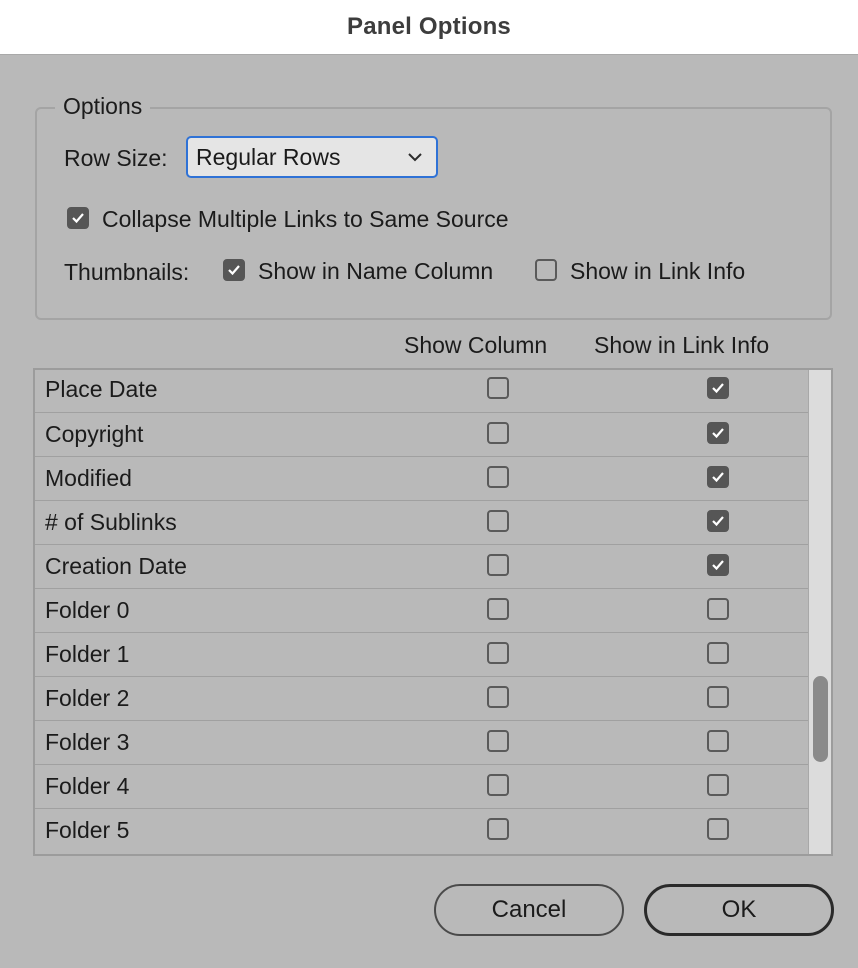  What do you see at coordinates (423, 654) in the screenshot?
I see `table-row: Folder 1` at bounding box center [423, 654].